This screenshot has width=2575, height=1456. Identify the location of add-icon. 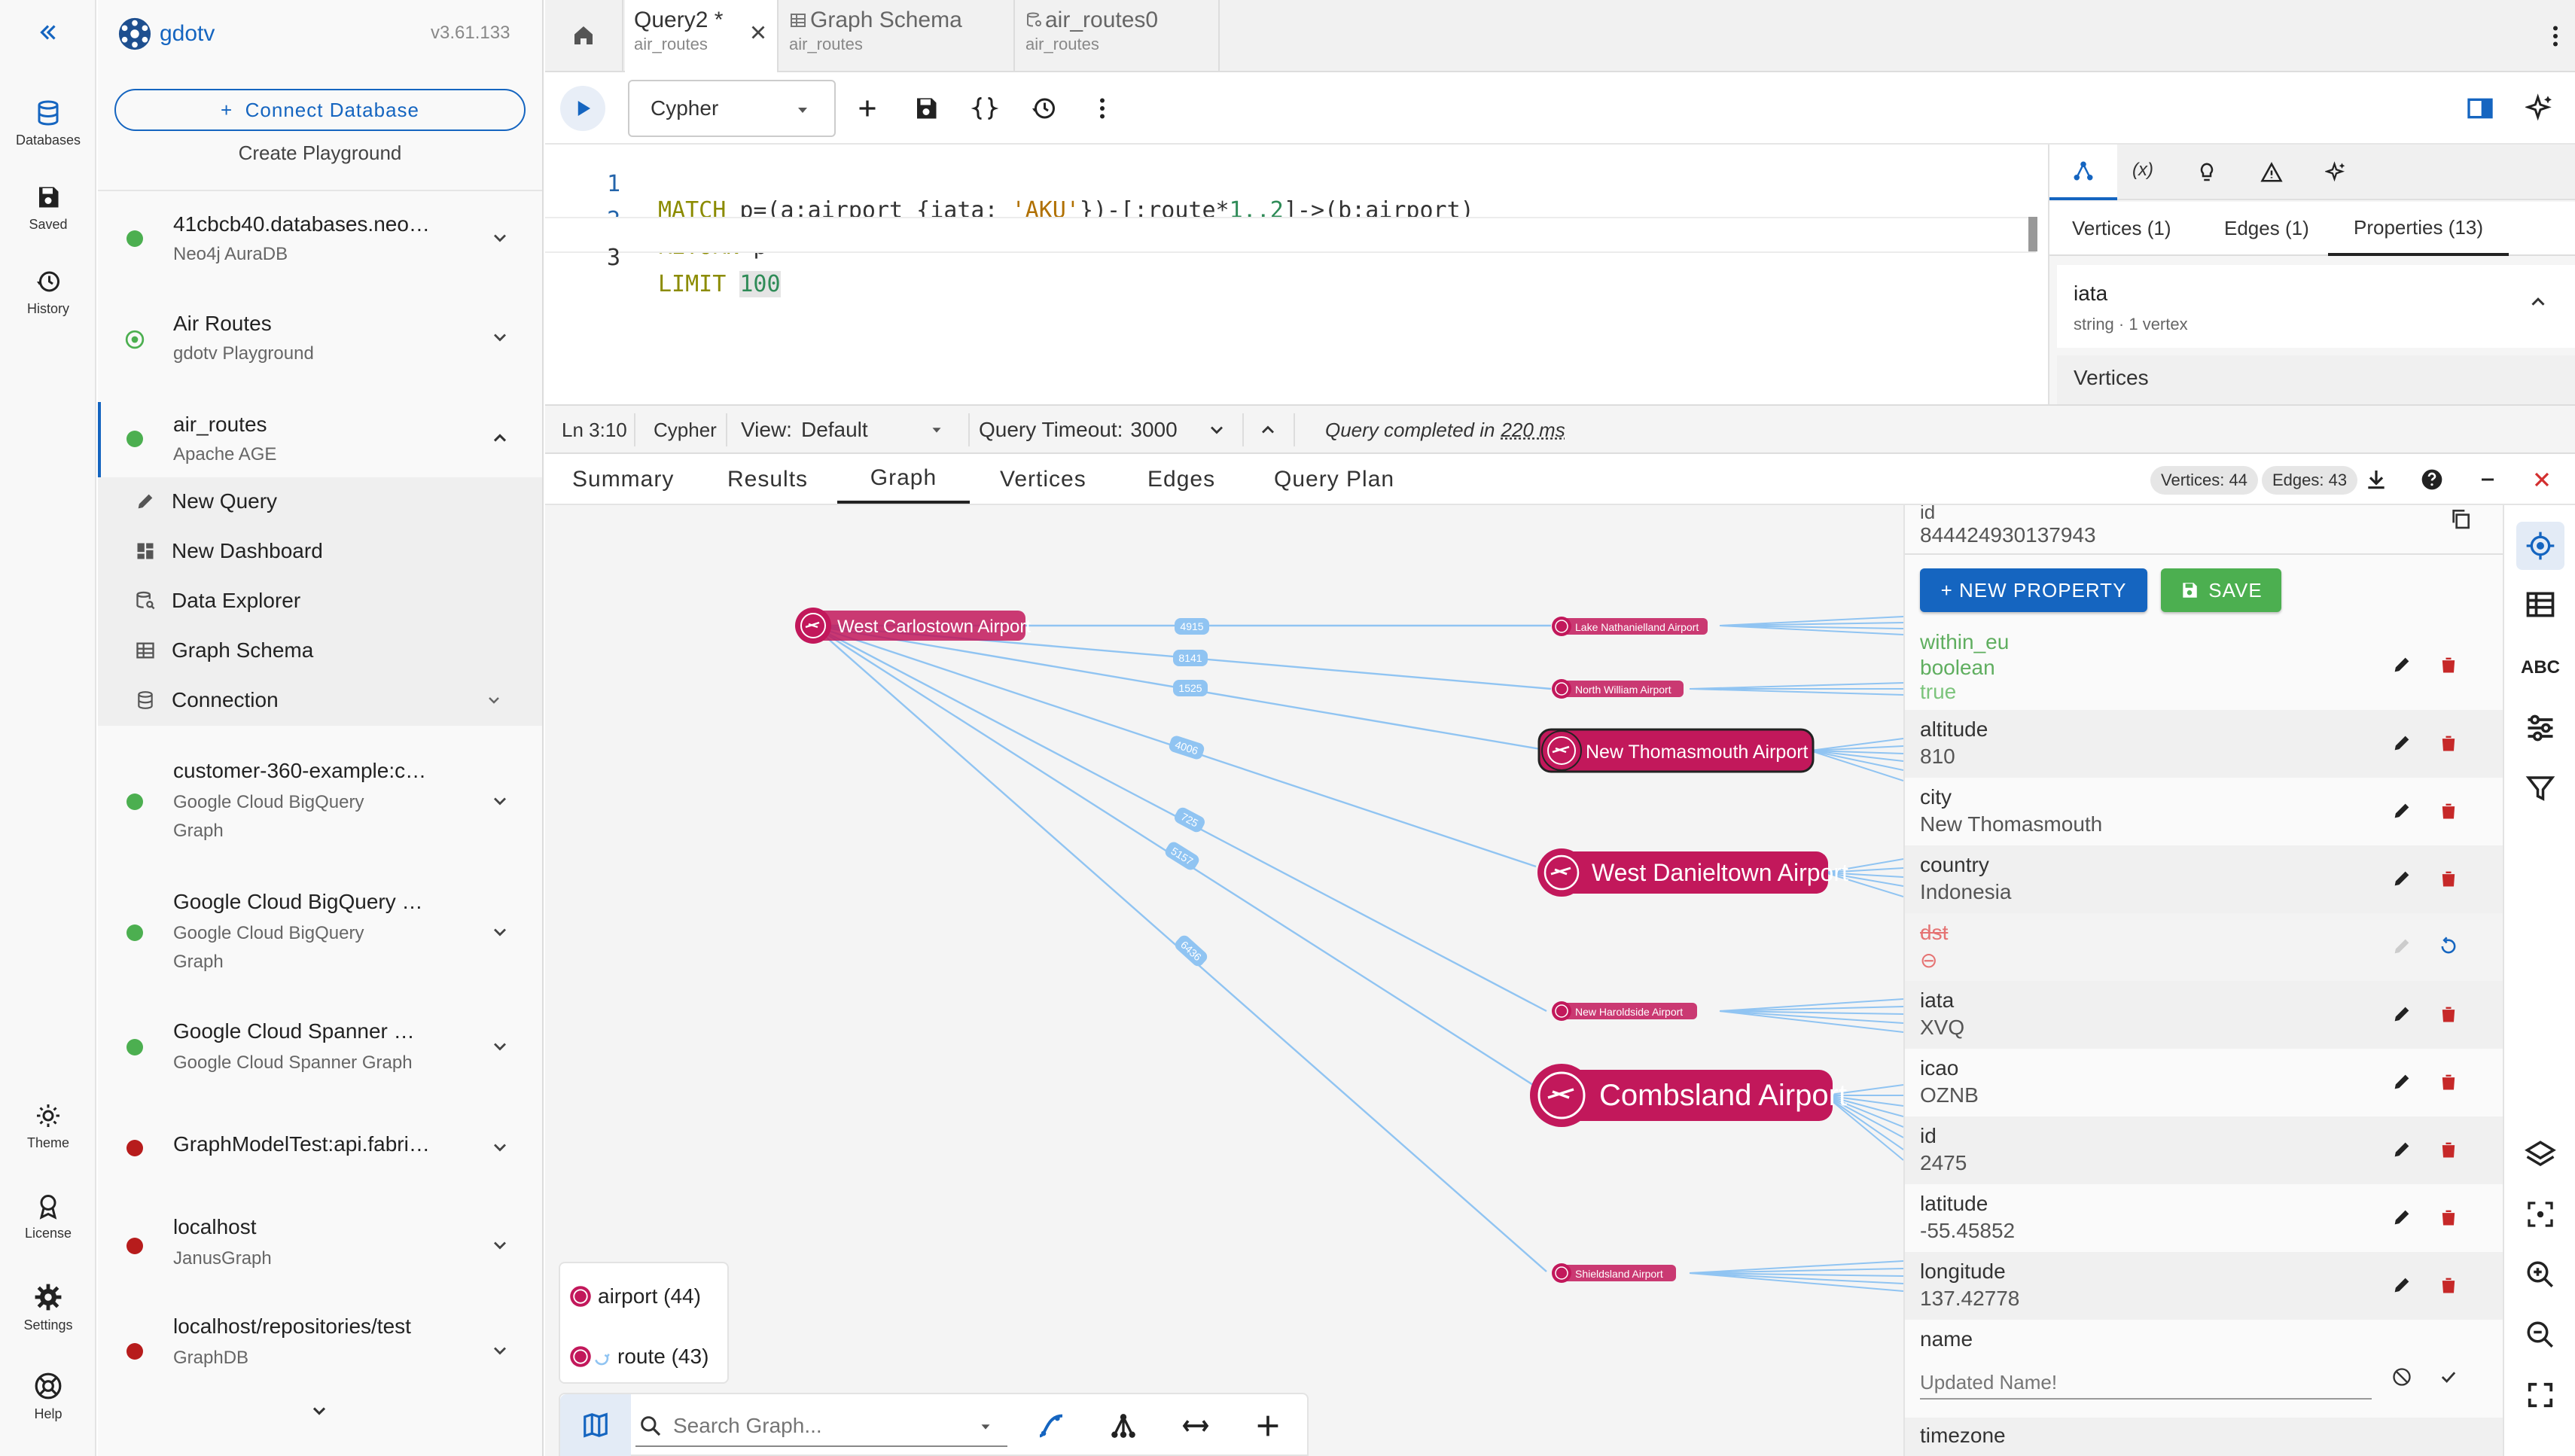
(1268, 1426).